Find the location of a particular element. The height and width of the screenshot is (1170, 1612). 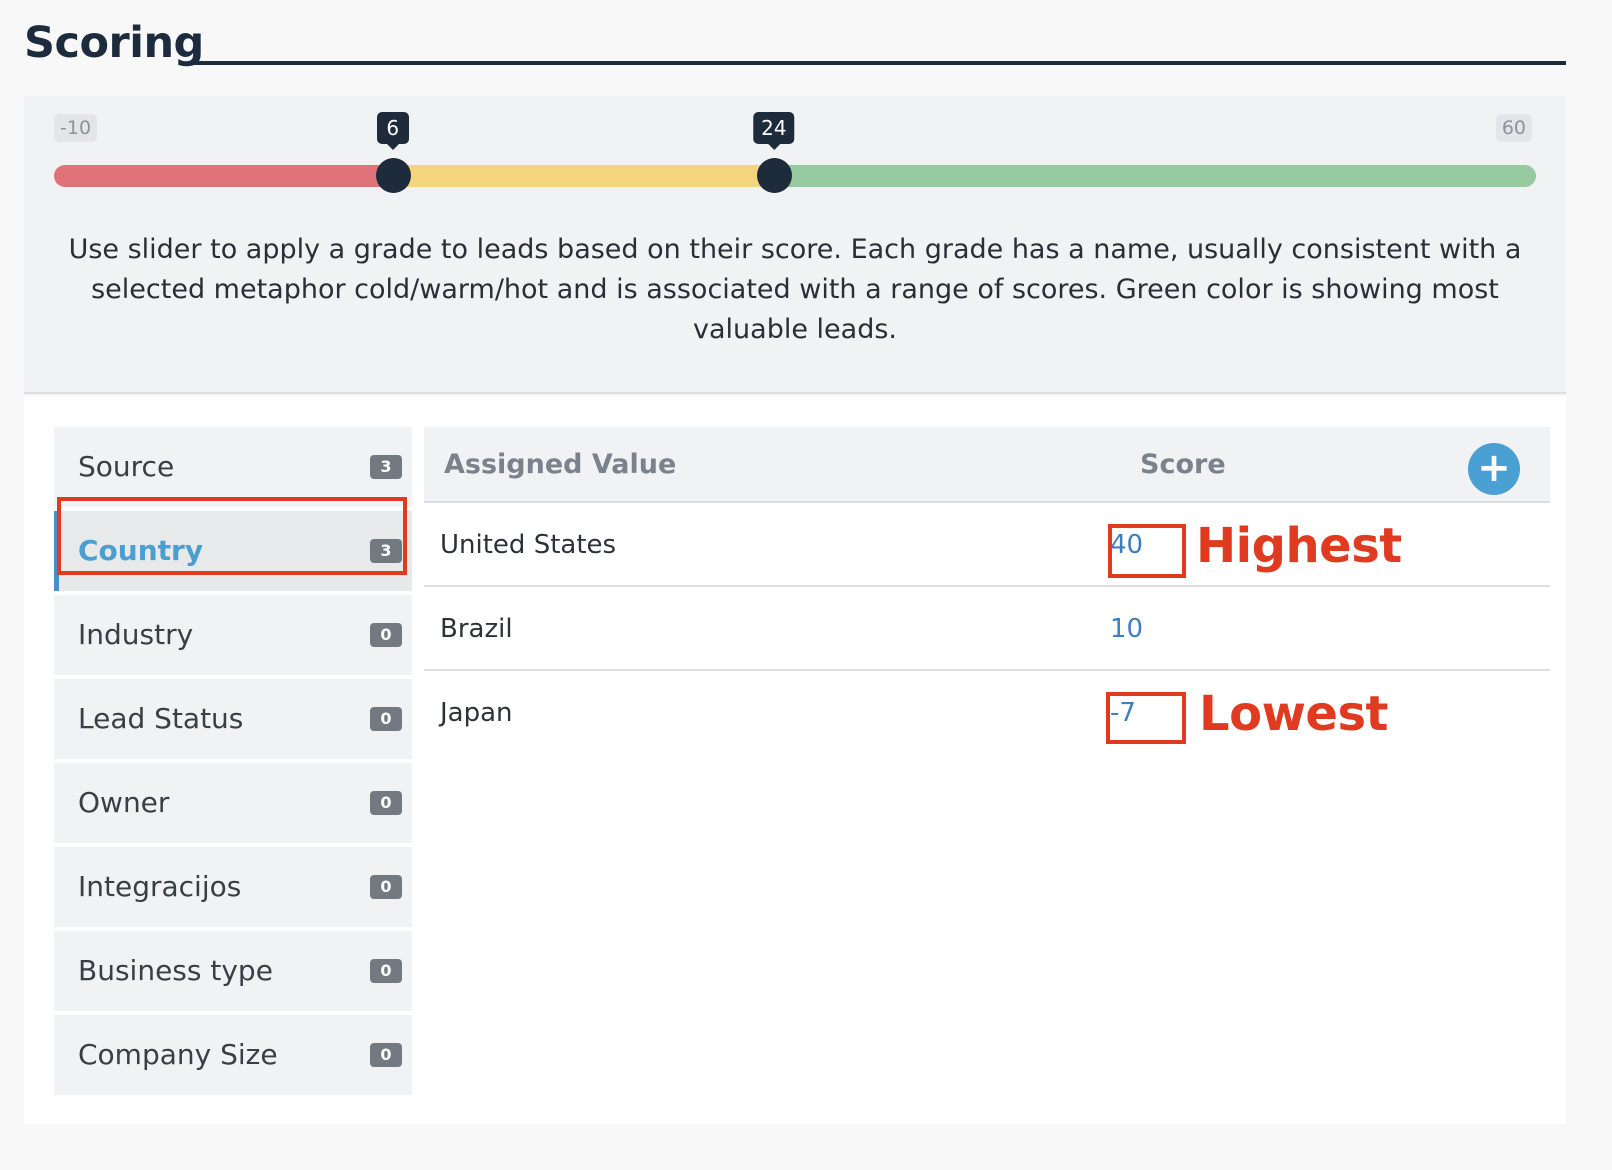

category-item-country: Country 3 is located at coordinates (233, 551).